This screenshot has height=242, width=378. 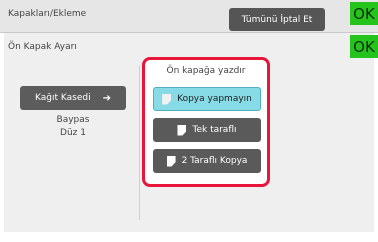 What do you see at coordinates (277, 19) in the screenshot?
I see `cancel-all-button: Tümünü İptal Et` at bounding box center [277, 19].